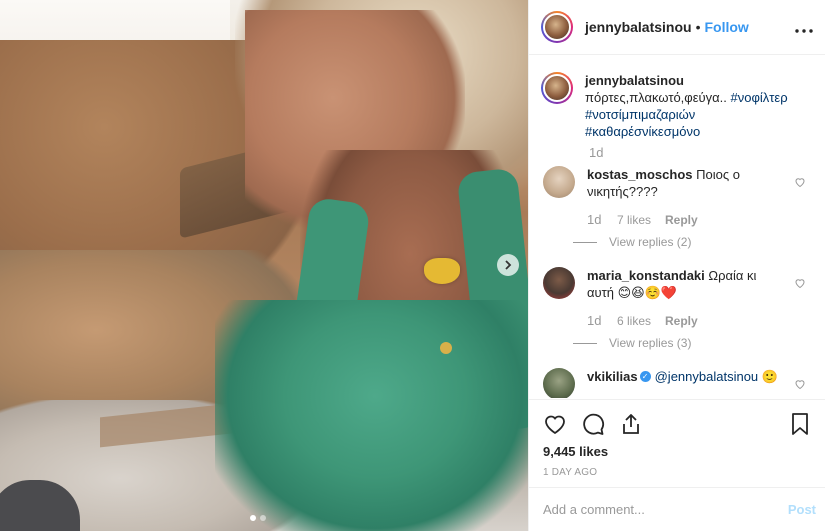 This screenshot has width=825, height=531. I want to click on comment-username: maria_konstandaki, so click(646, 275).